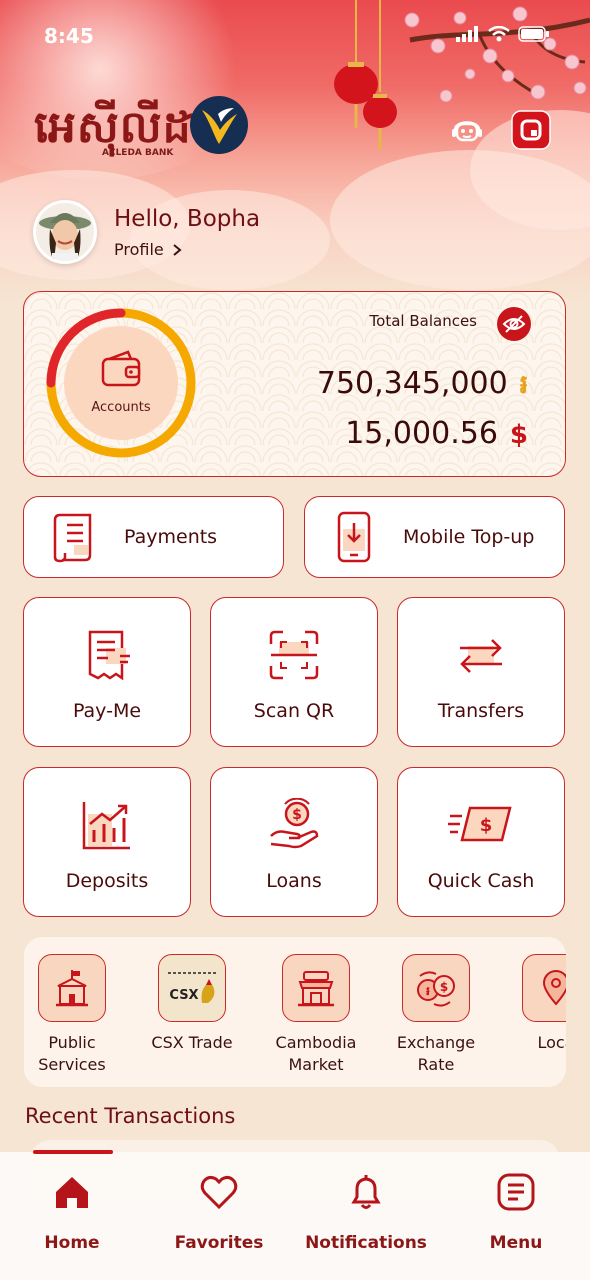 Image resolution: width=590 pixels, height=1280 pixels. I want to click on payments-button: Payments, so click(153, 537).